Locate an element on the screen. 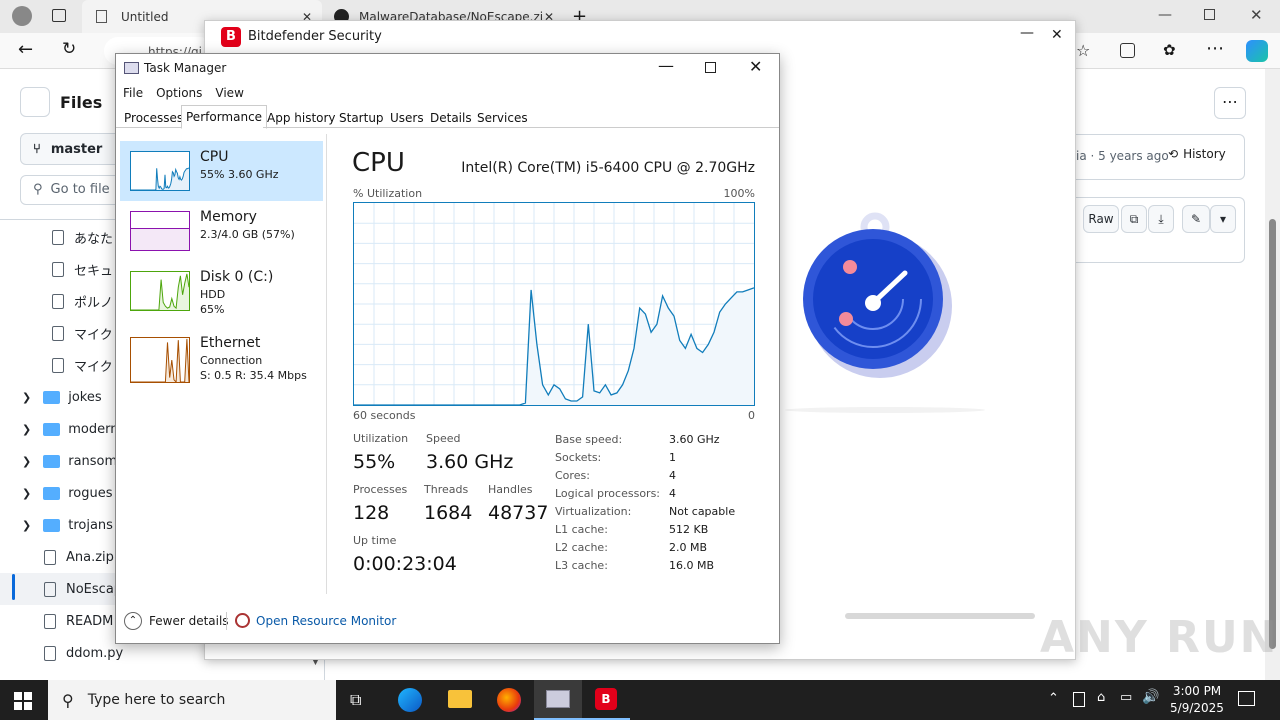  display-icon: ▭ is located at coordinates (1126, 697).